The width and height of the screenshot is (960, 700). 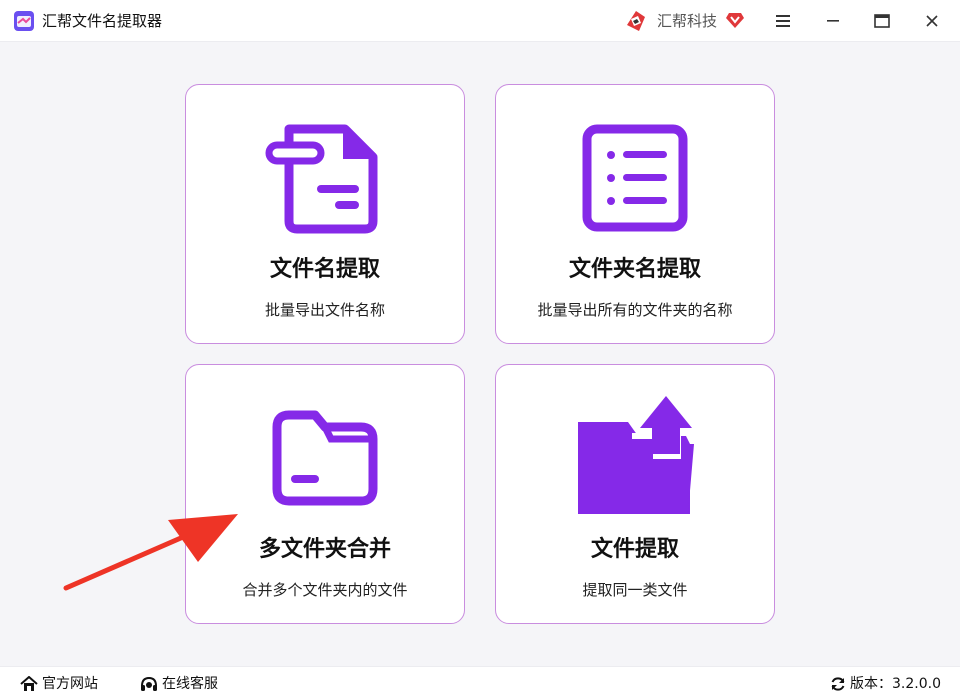 I want to click on app-logo-icon, so click(x=24, y=21).